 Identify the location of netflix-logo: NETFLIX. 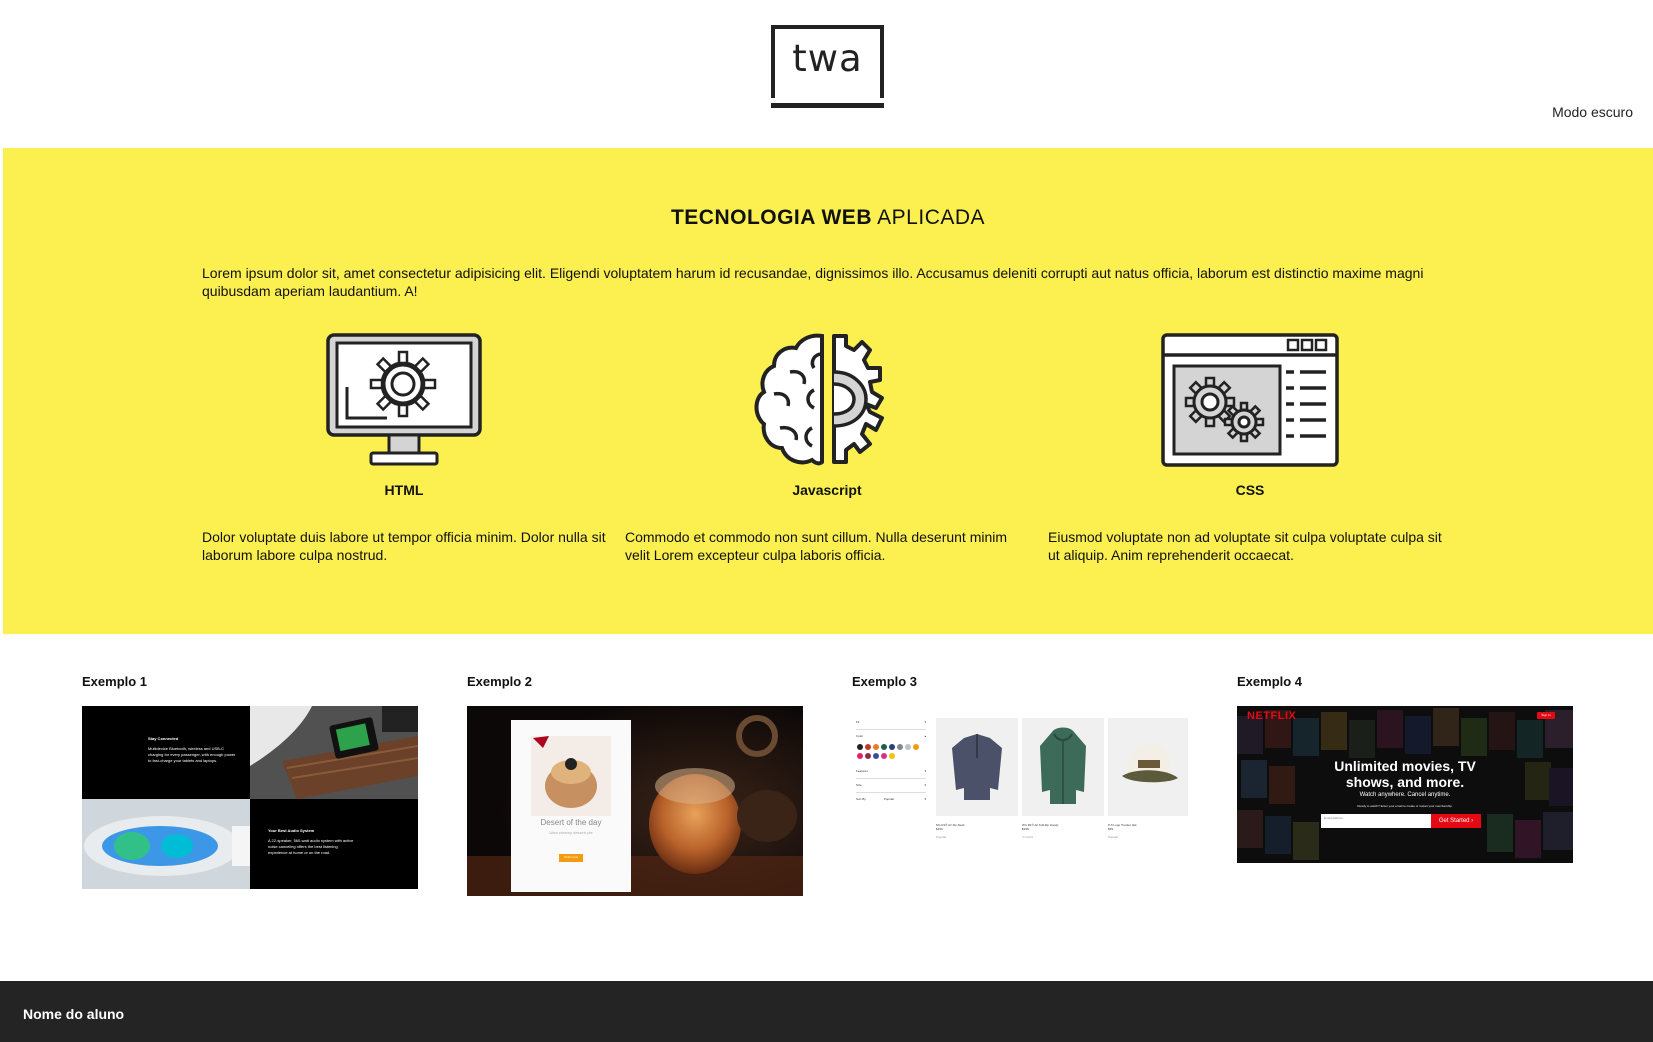
(1272, 716).